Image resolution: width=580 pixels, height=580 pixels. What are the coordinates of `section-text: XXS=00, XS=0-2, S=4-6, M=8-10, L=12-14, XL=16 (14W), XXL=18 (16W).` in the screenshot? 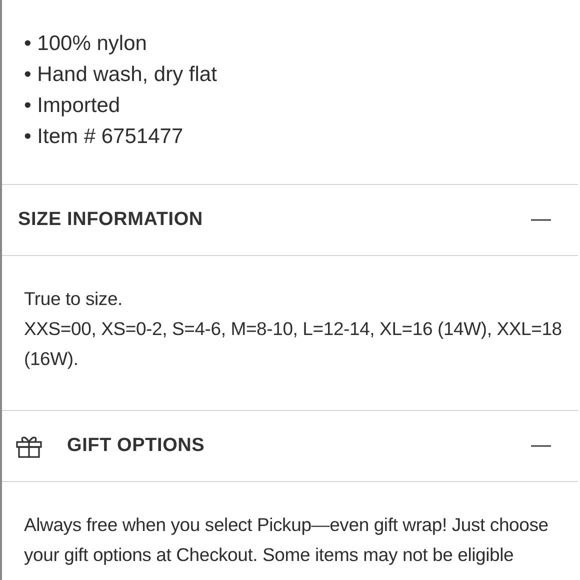 It's located at (293, 344).